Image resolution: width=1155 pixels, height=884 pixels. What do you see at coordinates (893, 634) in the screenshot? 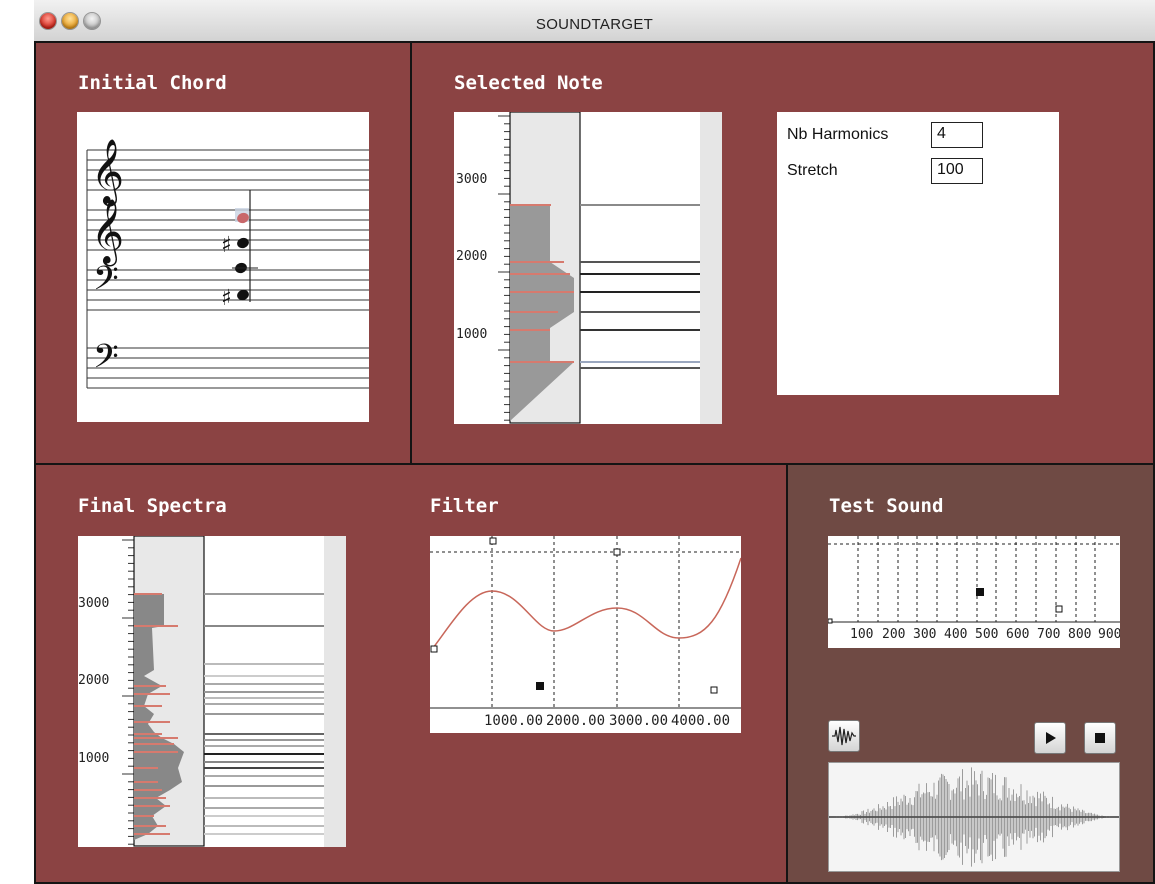
I see `test-sound-x-tick: 200` at bounding box center [893, 634].